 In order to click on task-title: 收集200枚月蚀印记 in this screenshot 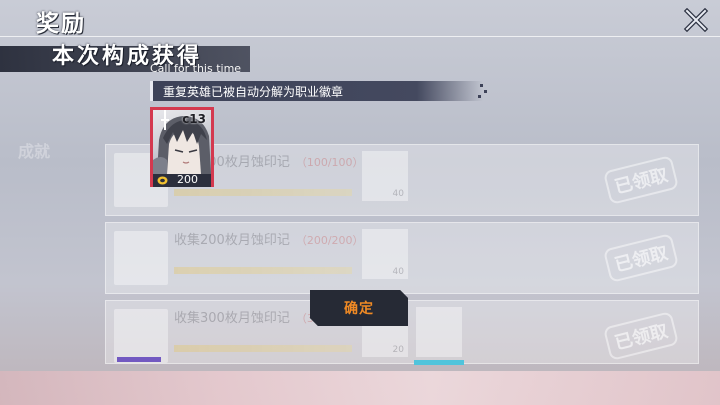, I will do `click(232, 240)`.